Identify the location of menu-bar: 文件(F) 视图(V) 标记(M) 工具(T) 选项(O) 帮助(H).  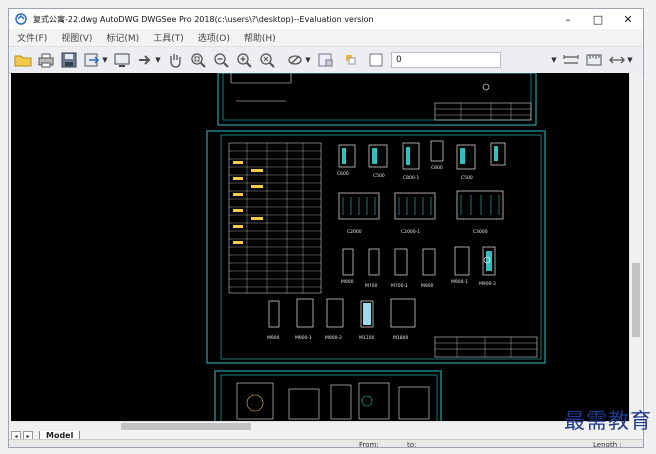
(326, 37).